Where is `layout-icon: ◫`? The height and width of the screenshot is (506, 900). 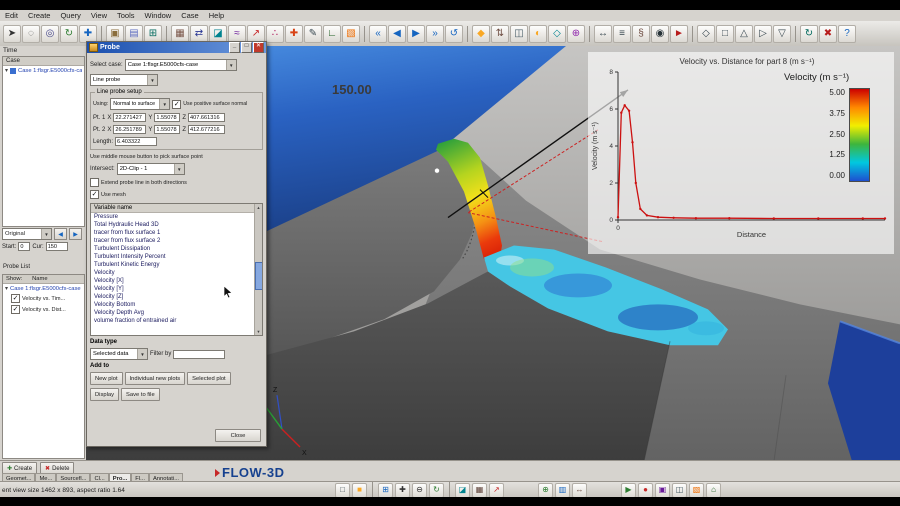 layout-icon: ◫ is located at coordinates (679, 489).